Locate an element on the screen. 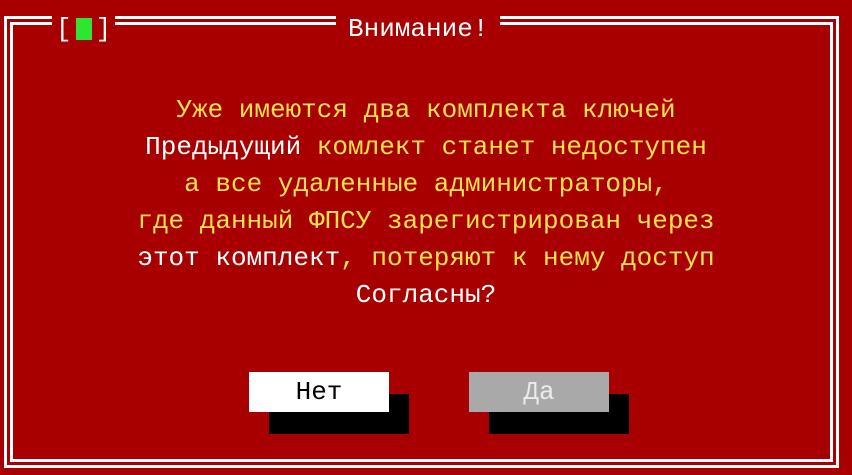 The width and height of the screenshot is (852, 475). close-icon is located at coordinates (83, 29).